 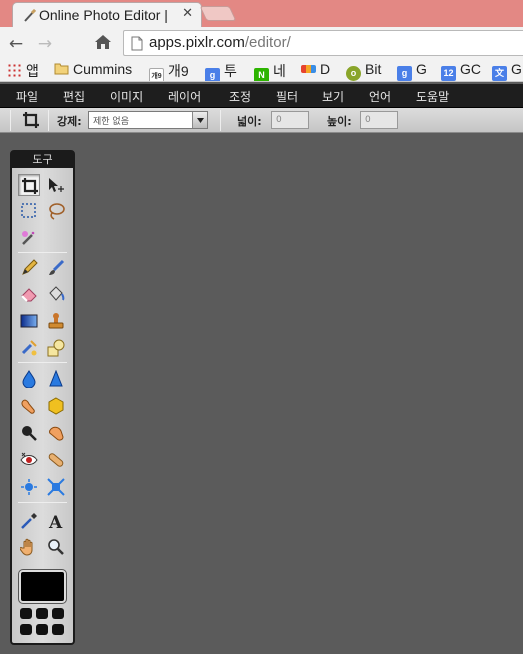 What do you see at coordinates (126, 96) in the screenshot?
I see `menu-image: 이미지` at bounding box center [126, 96].